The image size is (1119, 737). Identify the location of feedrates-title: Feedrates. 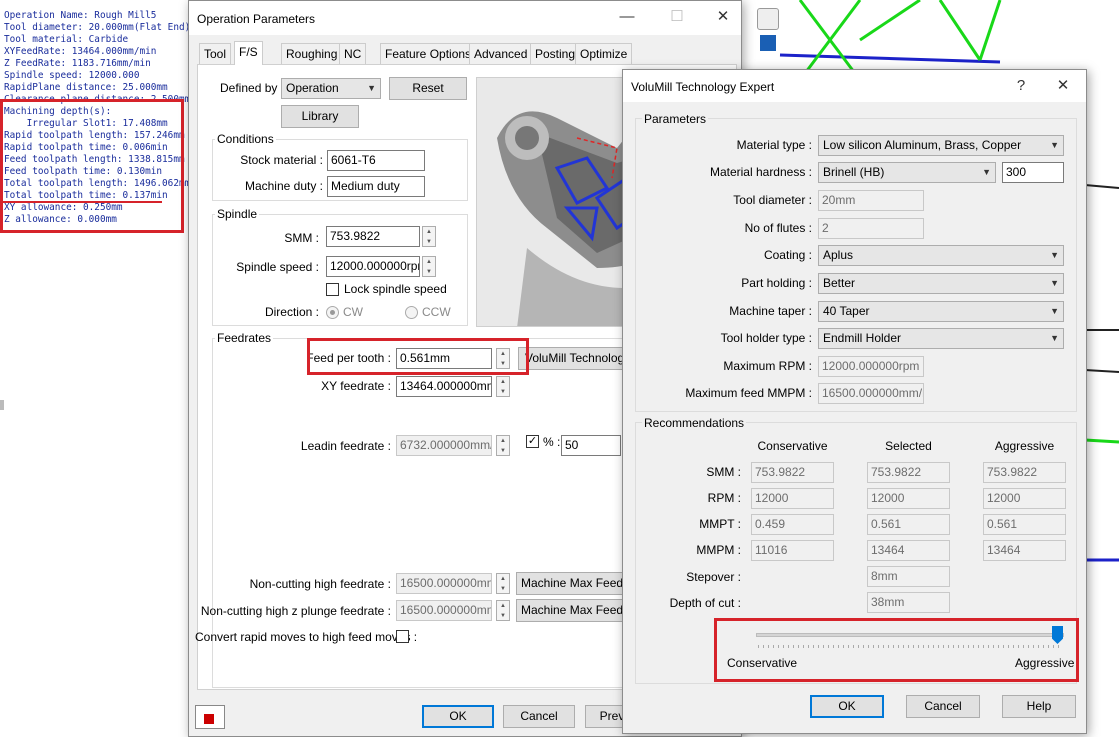
(244, 338).